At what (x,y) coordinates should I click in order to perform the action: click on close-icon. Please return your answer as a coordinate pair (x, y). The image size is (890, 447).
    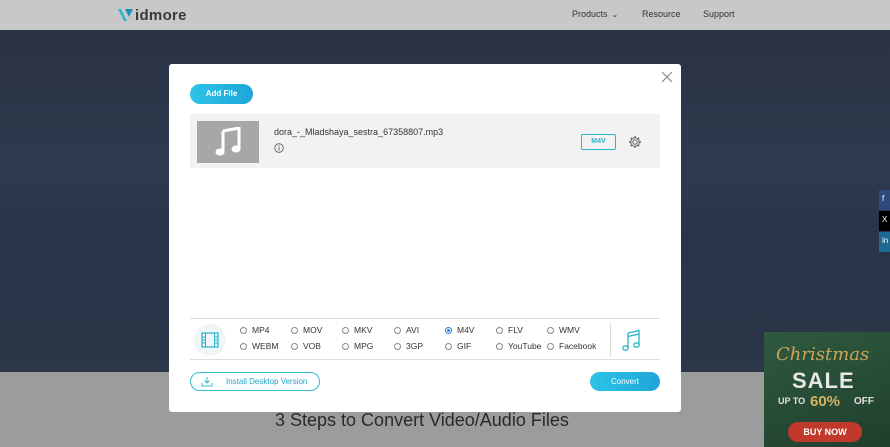
    Looking at the image, I should click on (667, 77).